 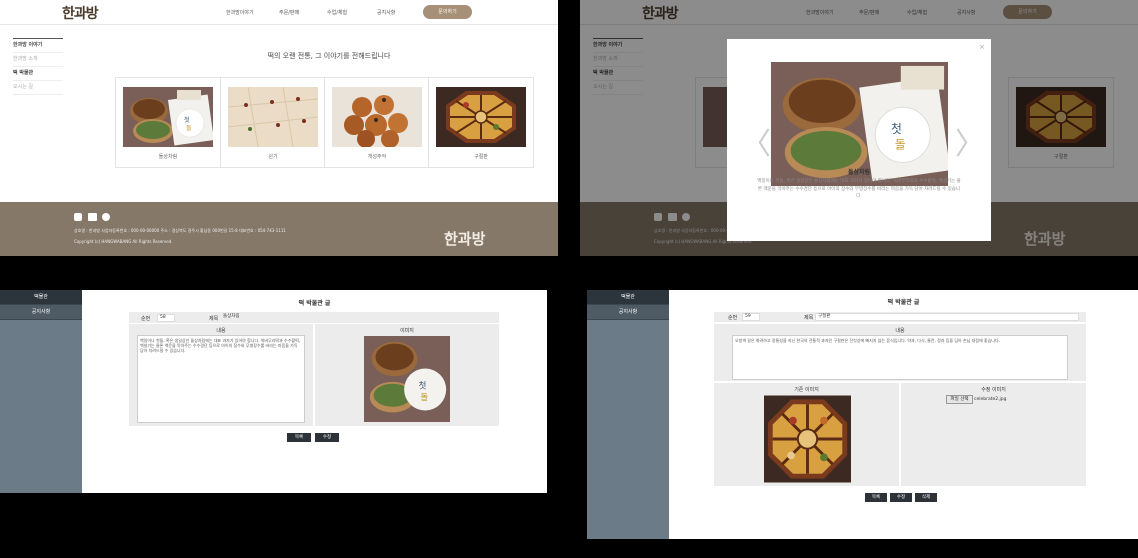 I want to click on image-section: 이미지 첫 돌, so click(x=407, y=375).